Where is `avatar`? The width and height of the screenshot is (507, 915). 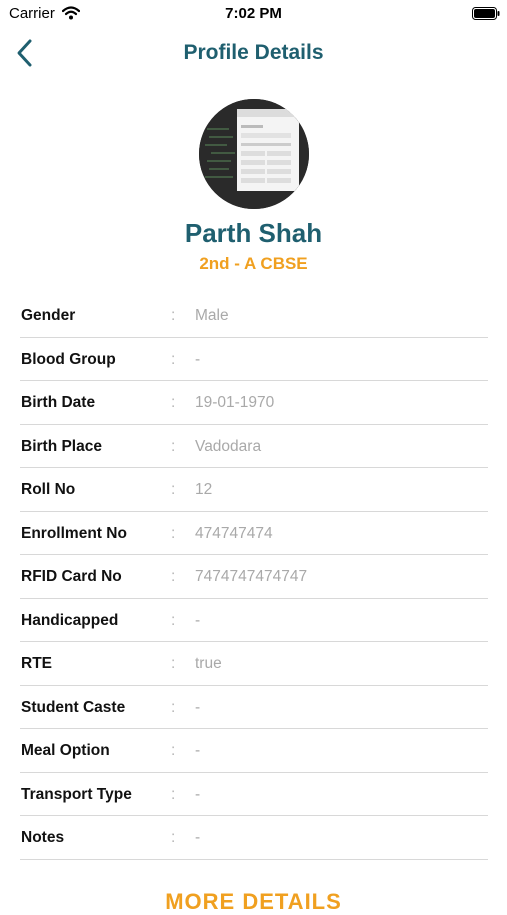
avatar is located at coordinates (254, 154).